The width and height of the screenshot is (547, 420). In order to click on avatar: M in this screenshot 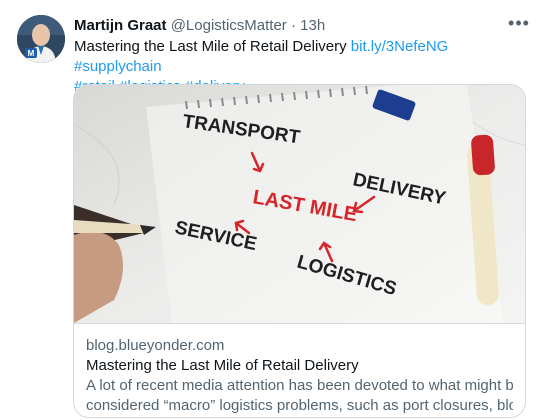, I will do `click(41, 39)`.